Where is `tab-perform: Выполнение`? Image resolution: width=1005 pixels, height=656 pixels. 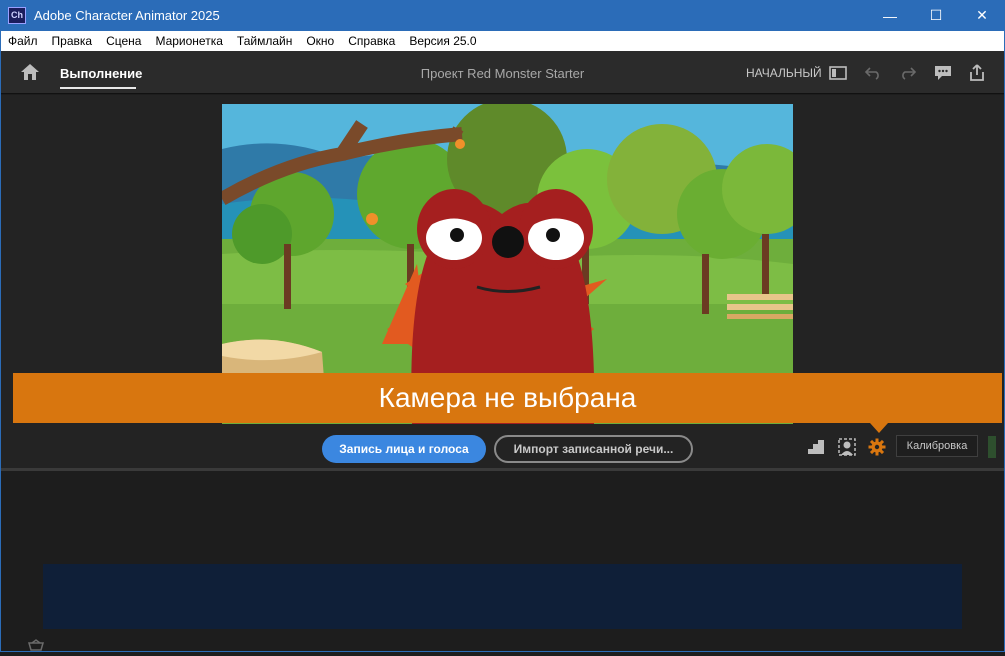
tab-perform: Выполнение is located at coordinates (101, 73).